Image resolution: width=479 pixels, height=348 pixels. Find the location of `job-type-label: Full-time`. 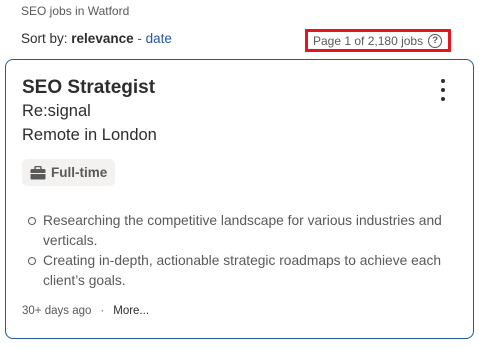

job-type-label: Full-time is located at coordinates (79, 172).